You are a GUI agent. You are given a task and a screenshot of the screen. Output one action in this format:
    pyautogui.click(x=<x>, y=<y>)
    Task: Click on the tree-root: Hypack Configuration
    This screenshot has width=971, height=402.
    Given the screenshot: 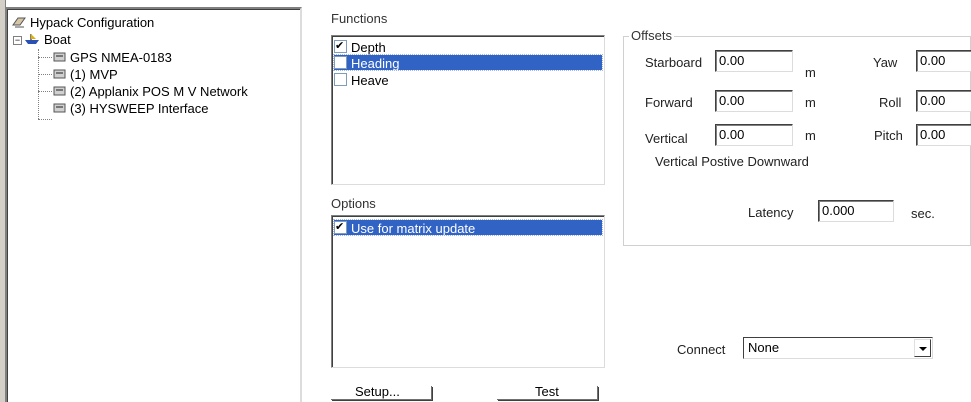 What is the action you would take?
    pyautogui.click(x=83, y=22)
    